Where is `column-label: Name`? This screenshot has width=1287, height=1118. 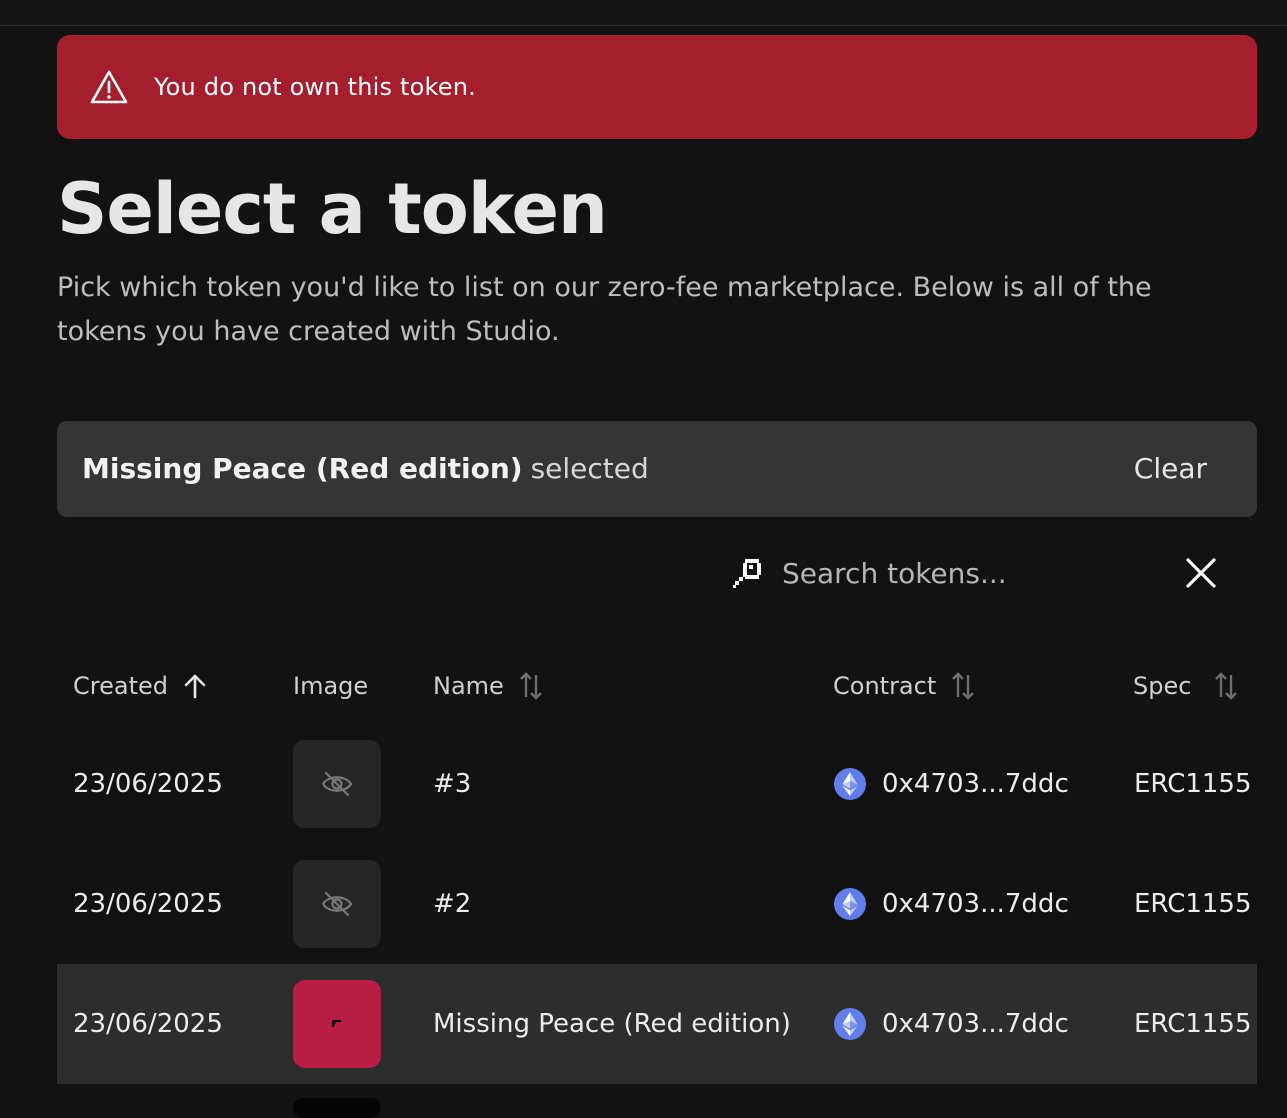 column-label: Name is located at coordinates (468, 686).